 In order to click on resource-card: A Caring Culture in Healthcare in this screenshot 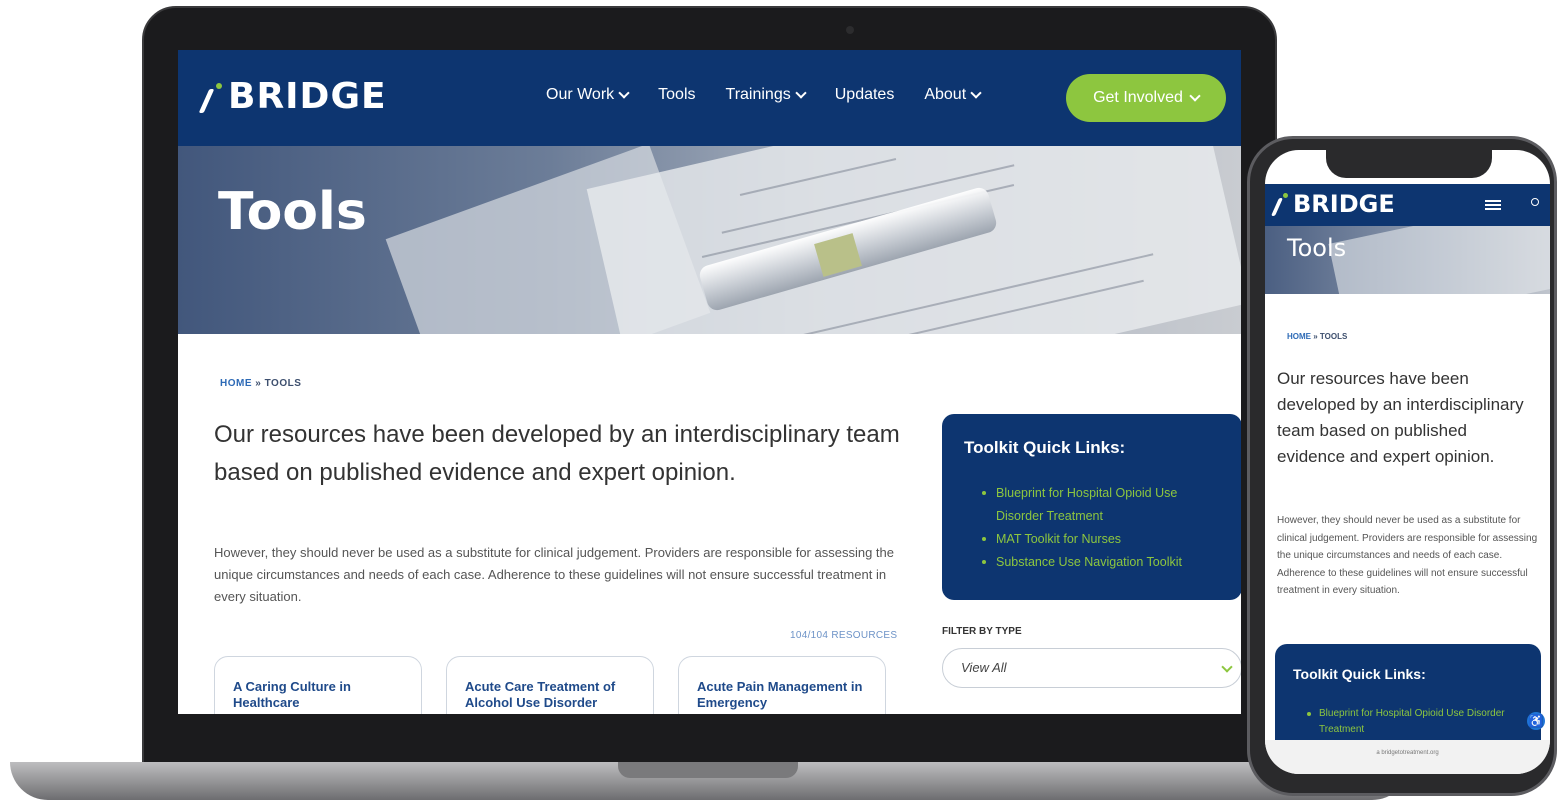, I will do `click(318, 685)`.